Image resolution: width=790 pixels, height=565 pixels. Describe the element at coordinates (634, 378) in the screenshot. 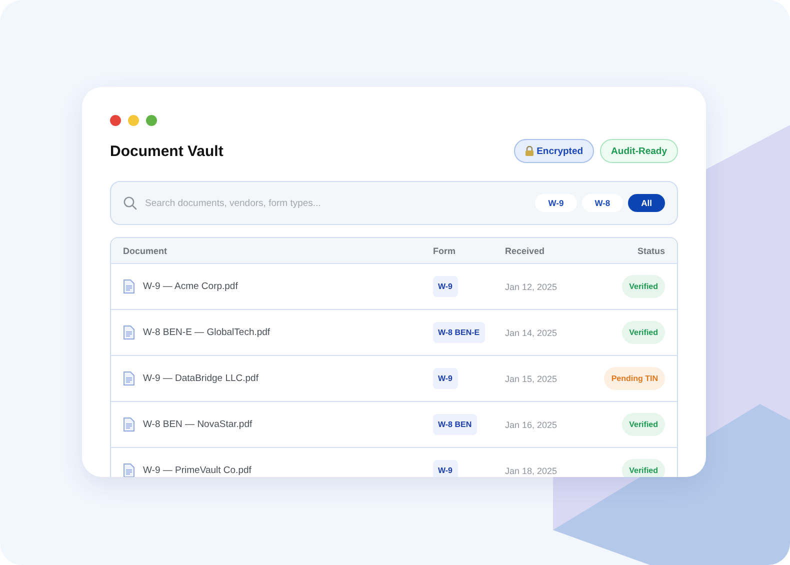

I see `status-pill: Pending TIN` at that location.